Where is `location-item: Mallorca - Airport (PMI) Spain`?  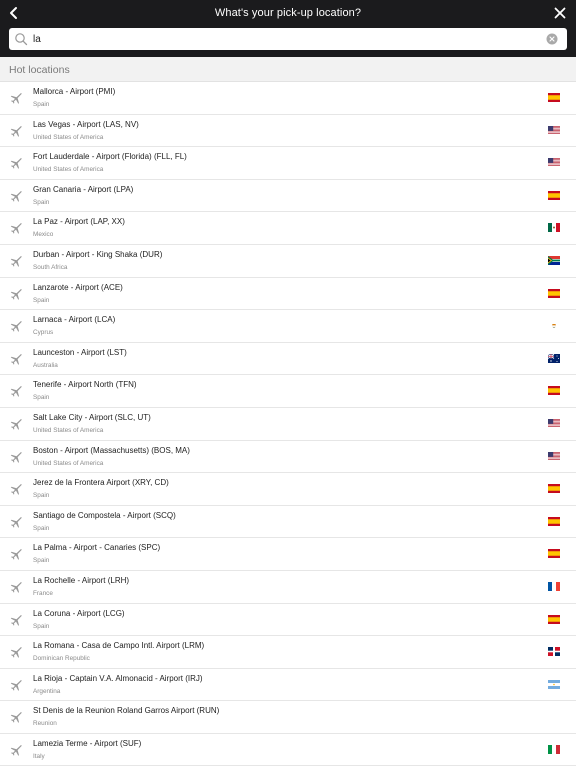 location-item: Mallorca - Airport (PMI) Spain is located at coordinates (288, 98).